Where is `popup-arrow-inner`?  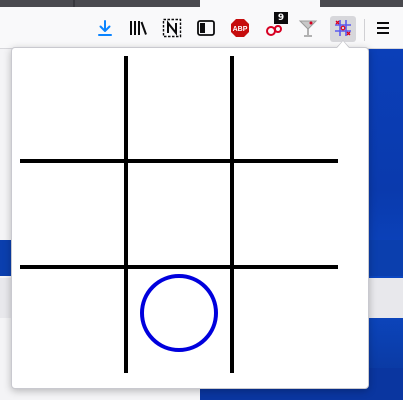
popup-arrow-inner is located at coordinates (343, 44).